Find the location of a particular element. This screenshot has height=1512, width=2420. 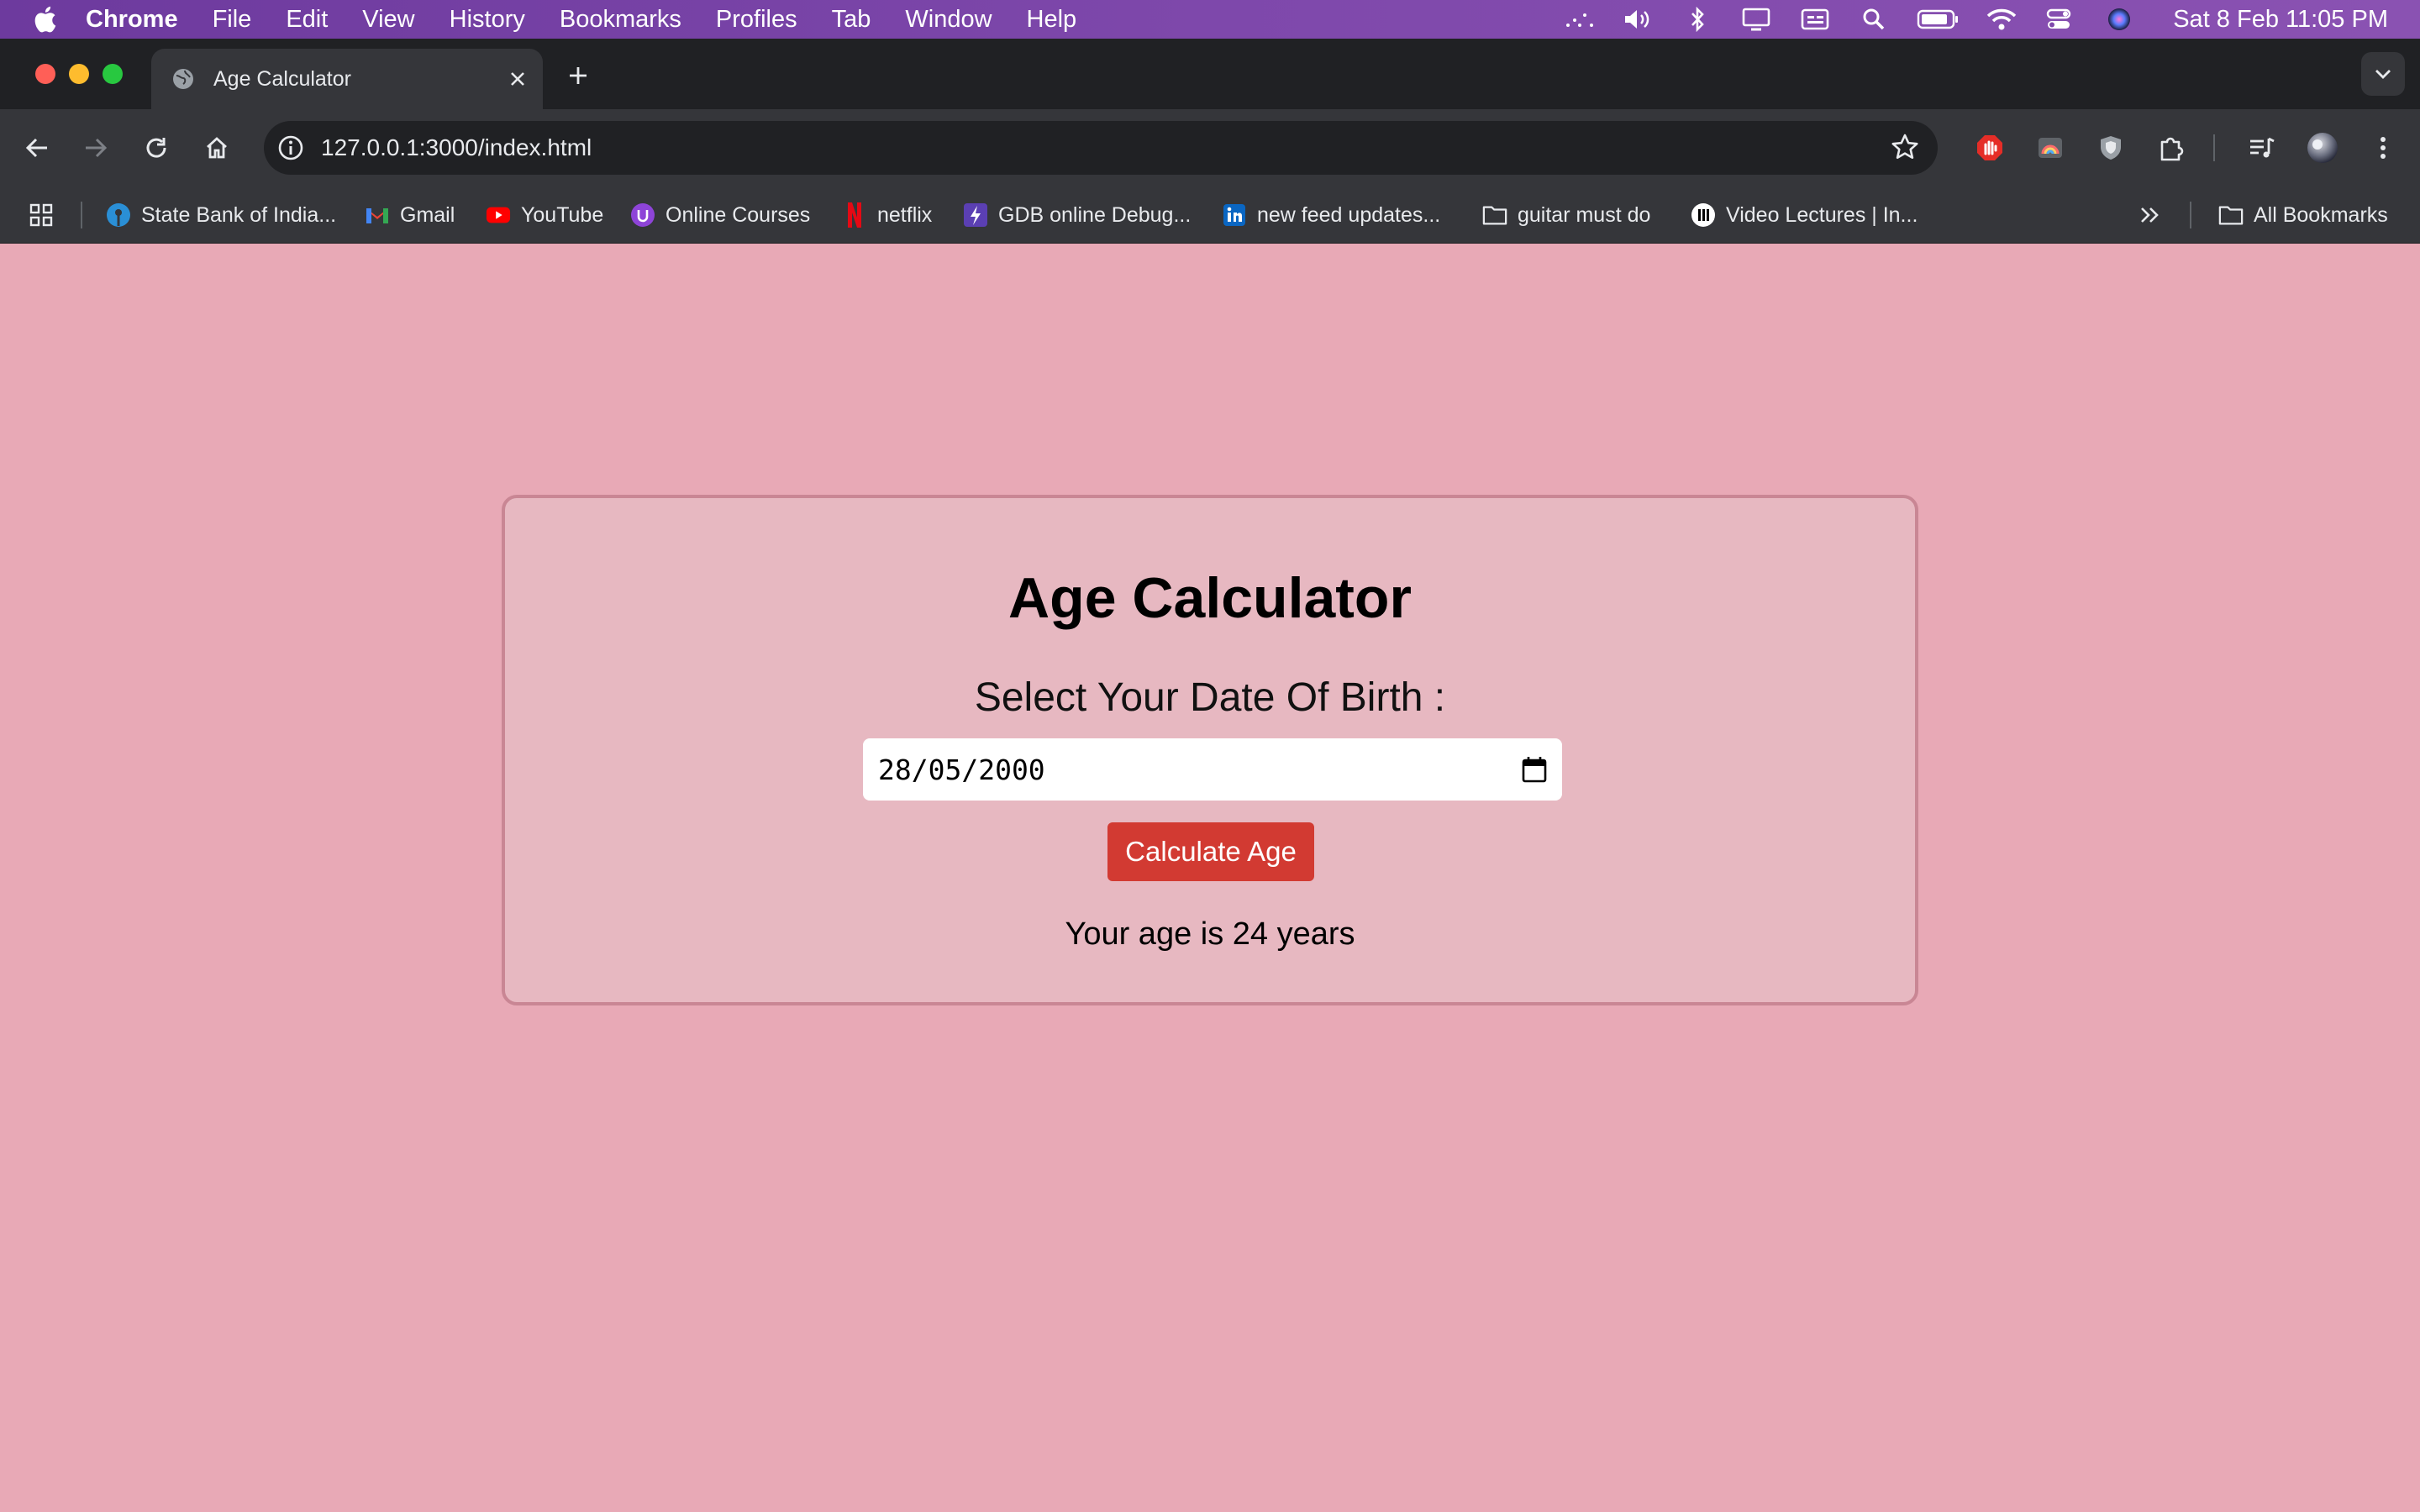

gmail-icon is located at coordinates (377, 215).